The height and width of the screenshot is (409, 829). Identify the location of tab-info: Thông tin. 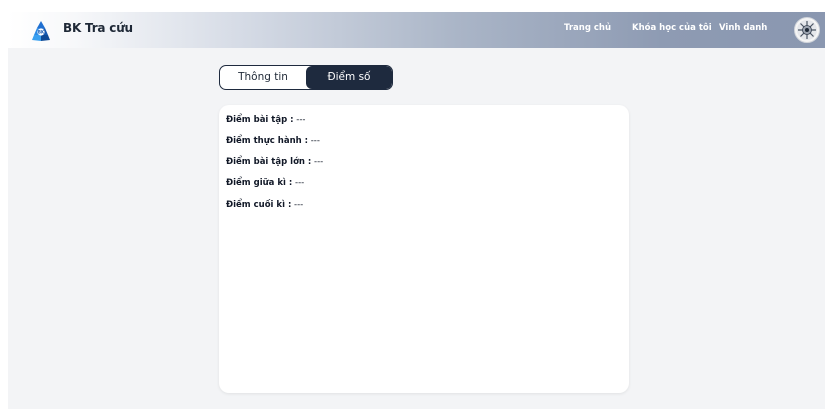
(263, 77).